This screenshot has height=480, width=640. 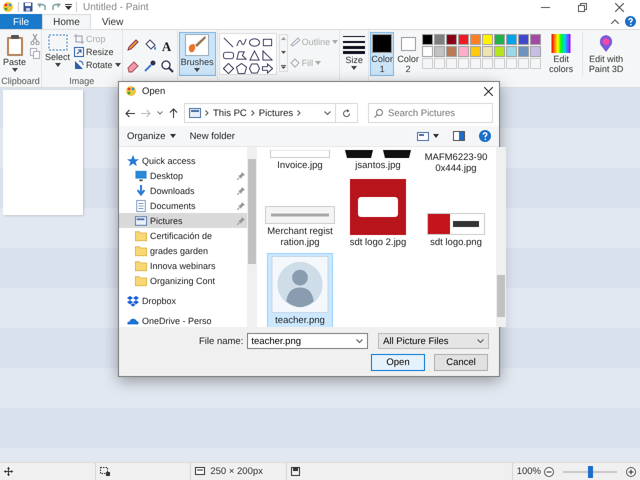 I want to click on size-button: Size, so click(x=354, y=54).